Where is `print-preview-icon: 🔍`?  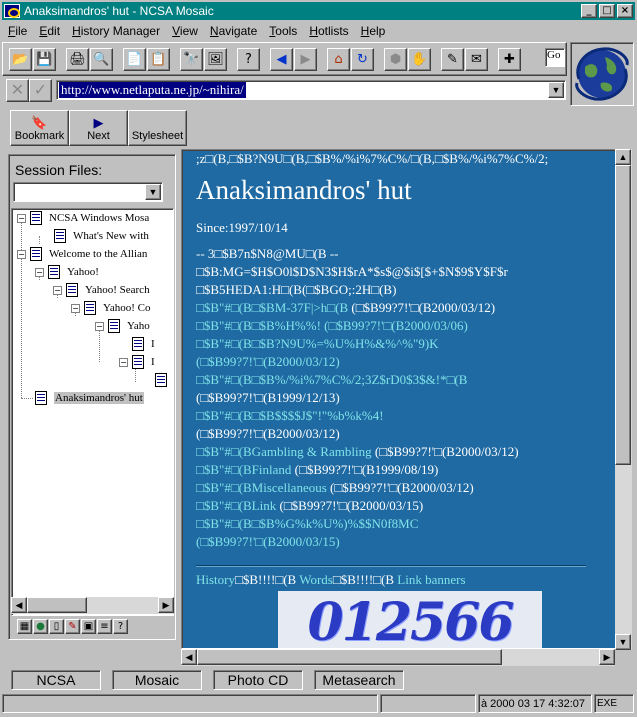 print-preview-icon: 🔍 is located at coordinates (101, 59).